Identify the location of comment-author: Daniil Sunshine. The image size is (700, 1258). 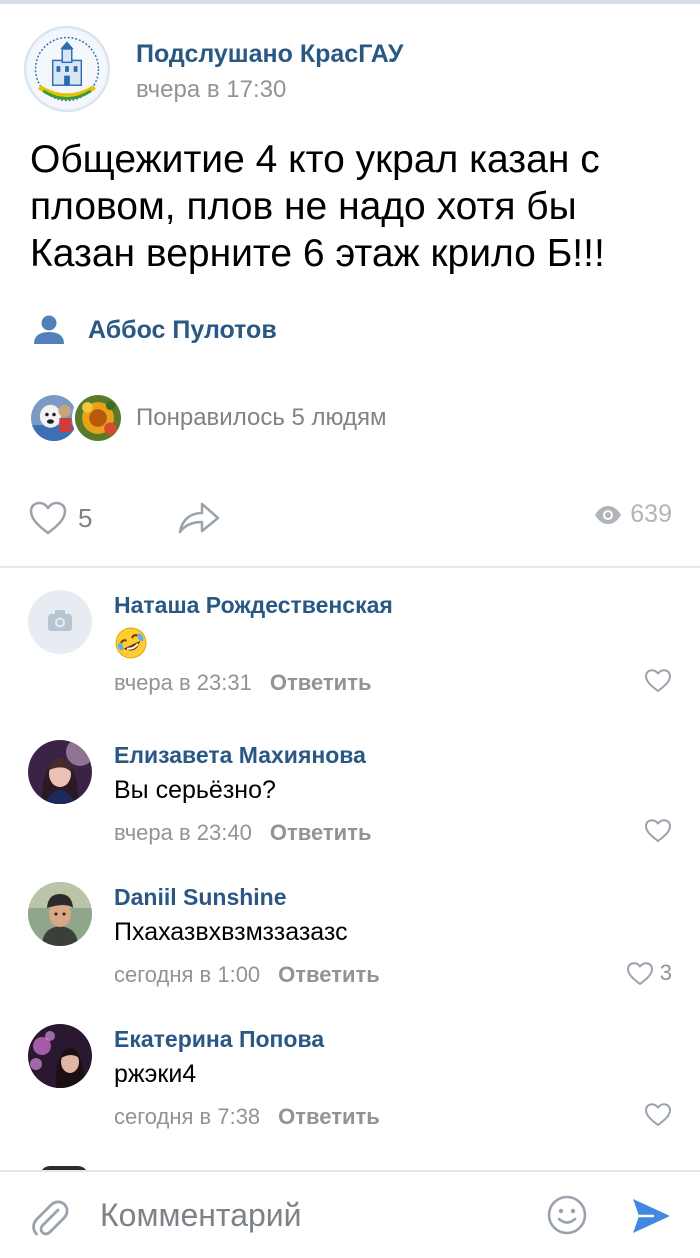
(200, 897).